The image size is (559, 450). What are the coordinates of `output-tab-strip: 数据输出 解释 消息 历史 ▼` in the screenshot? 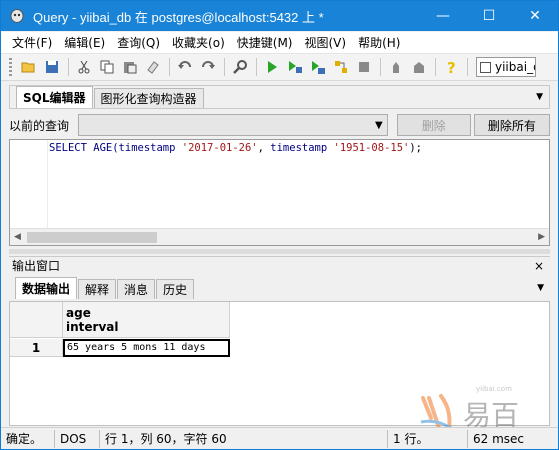 It's located at (279, 289).